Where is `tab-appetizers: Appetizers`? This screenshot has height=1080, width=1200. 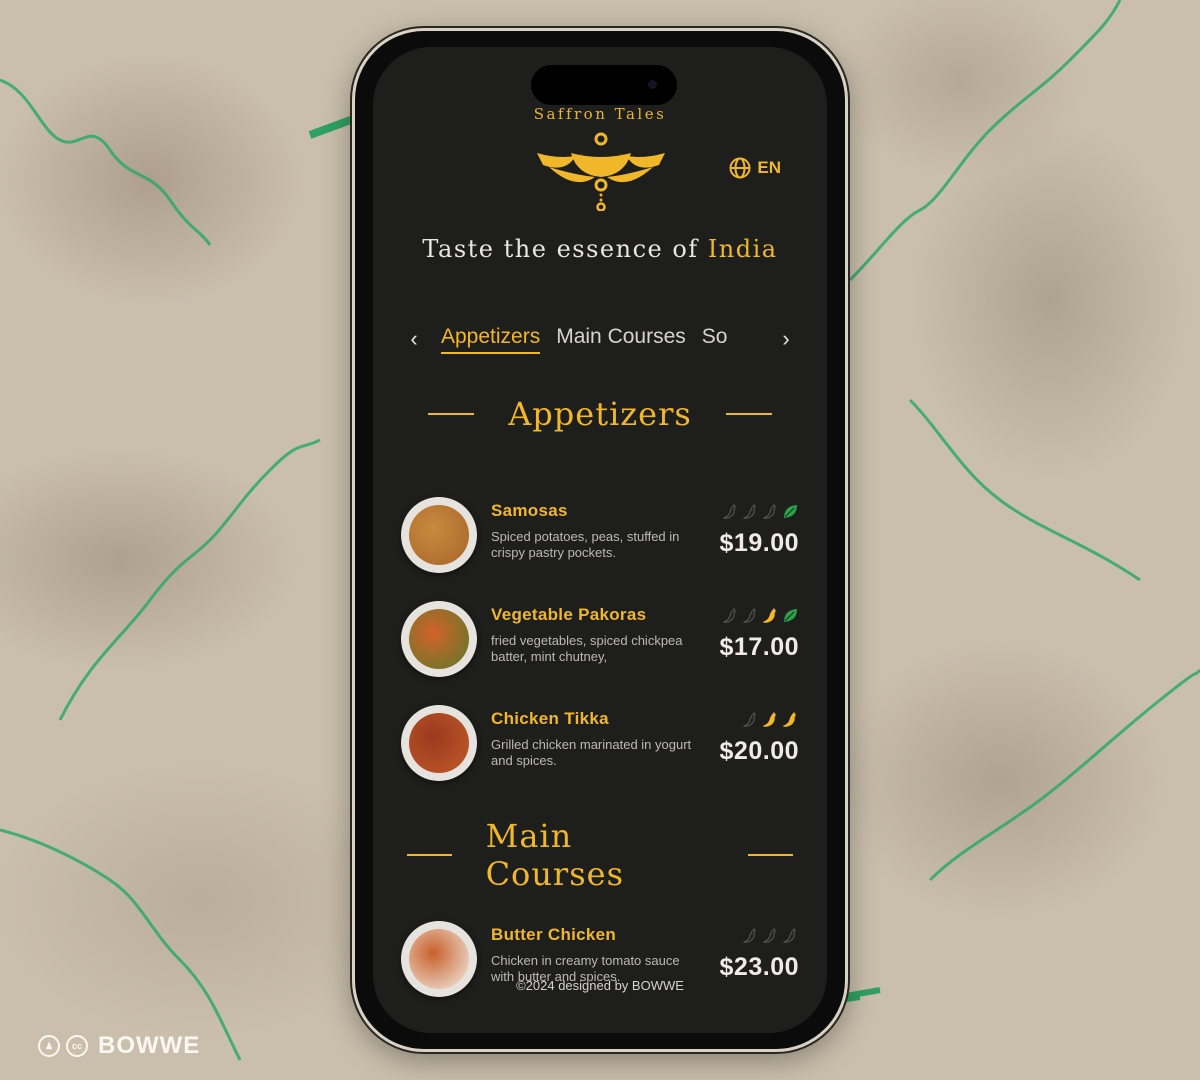
tab-appetizers: Appetizers is located at coordinates (491, 339).